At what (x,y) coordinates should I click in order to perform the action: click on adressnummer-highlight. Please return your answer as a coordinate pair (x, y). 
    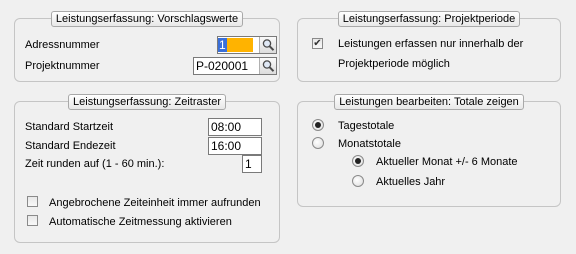
    Looking at the image, I should click on (239, 45).